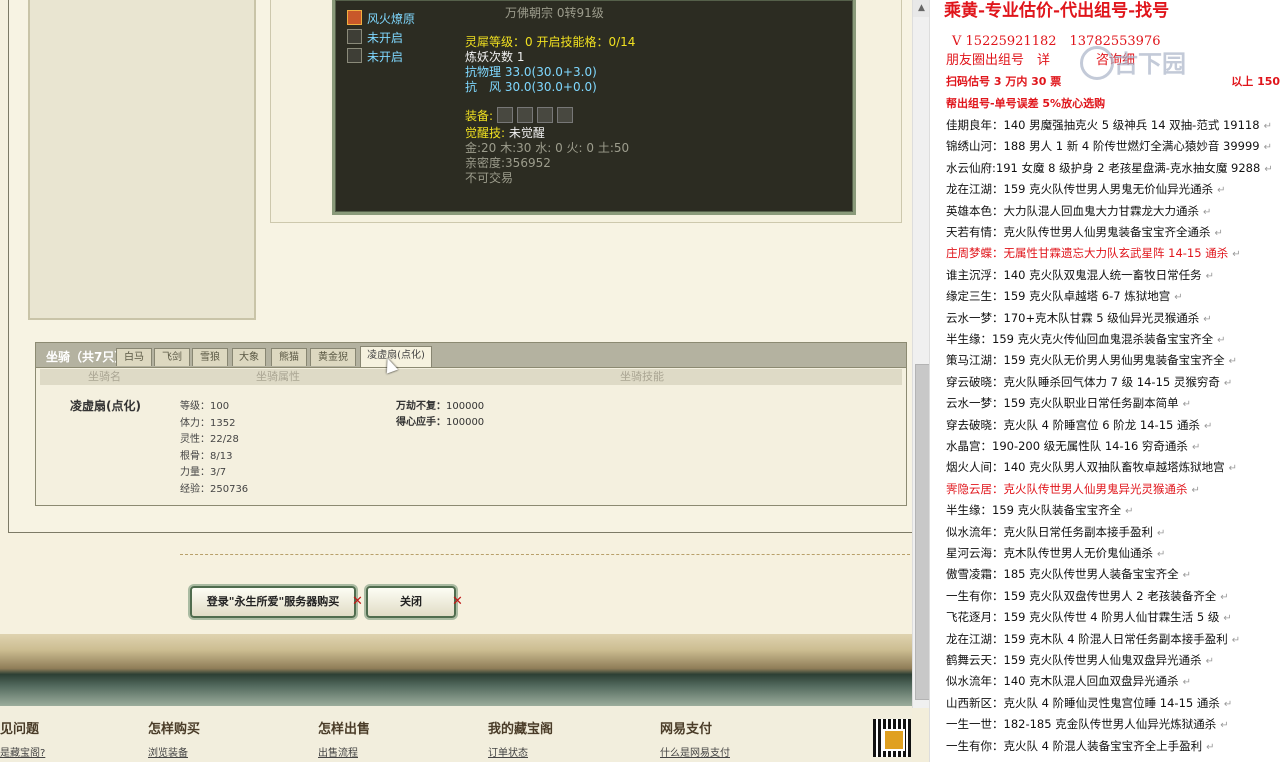 The width and height of the screenshot is (1280, 762). I want to click on close-button: 关闭, so click(411, 602).